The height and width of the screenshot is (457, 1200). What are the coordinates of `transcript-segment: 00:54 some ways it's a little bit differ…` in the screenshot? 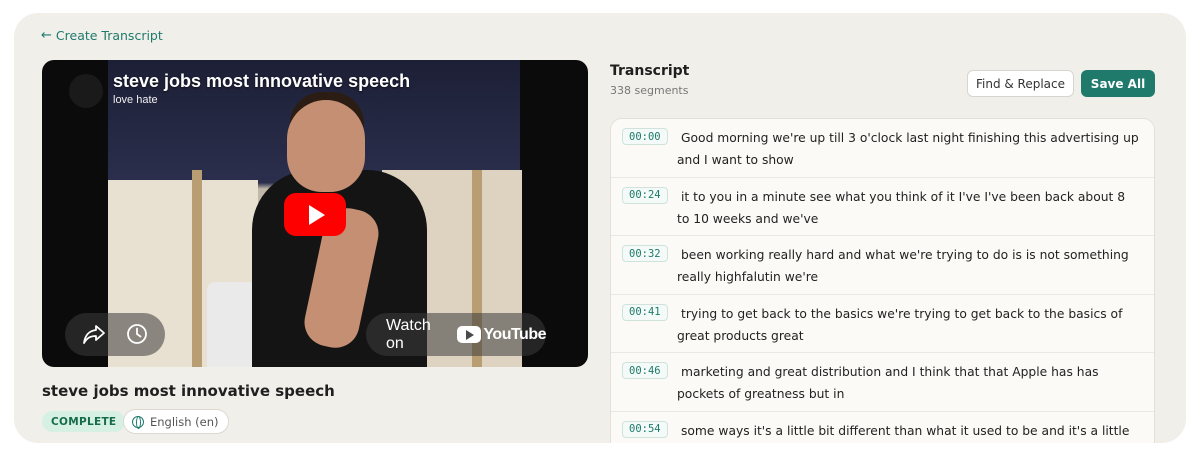 It's located at (882, 427).